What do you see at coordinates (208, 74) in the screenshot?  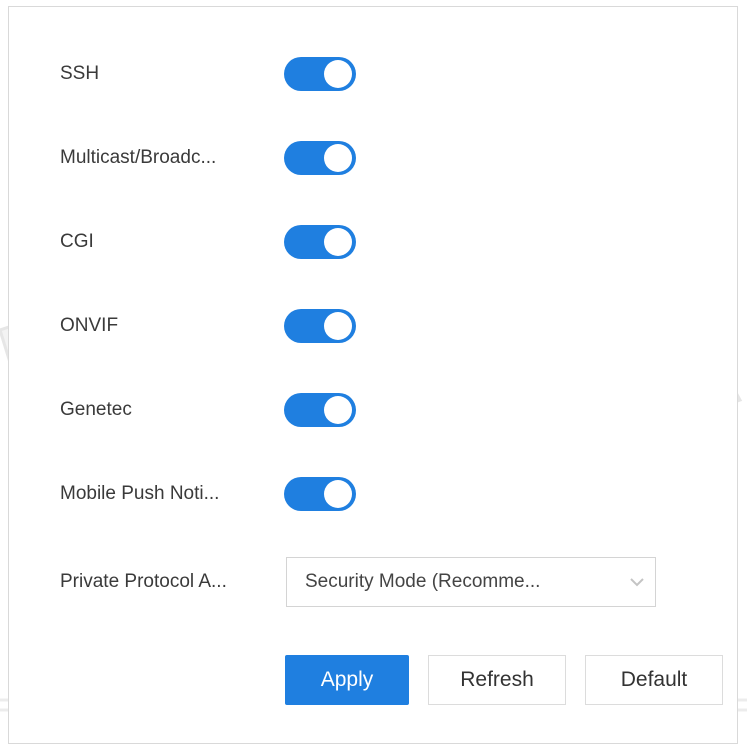 I see `setting-row-ssh: SSH` at bounding box center [208, 74].